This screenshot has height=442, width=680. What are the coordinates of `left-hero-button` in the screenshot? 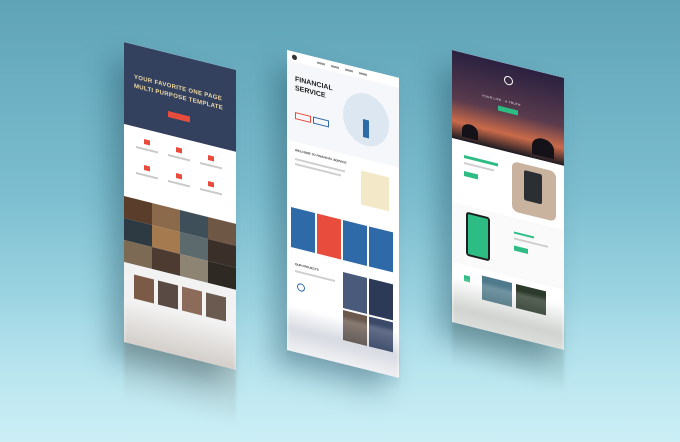 It's located at (179, 116).